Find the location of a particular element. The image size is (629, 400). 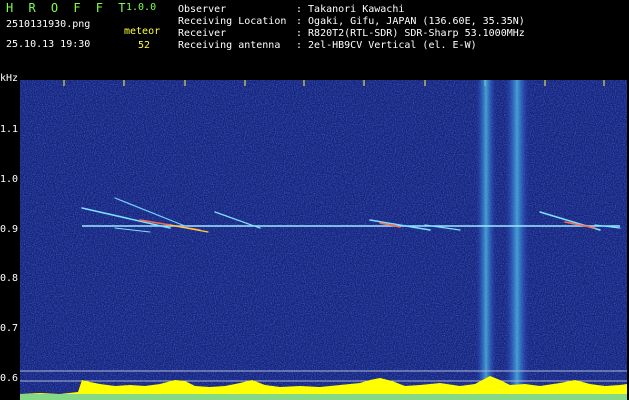

y-tick-label: 0.7 is located at coordinates (9, 328).